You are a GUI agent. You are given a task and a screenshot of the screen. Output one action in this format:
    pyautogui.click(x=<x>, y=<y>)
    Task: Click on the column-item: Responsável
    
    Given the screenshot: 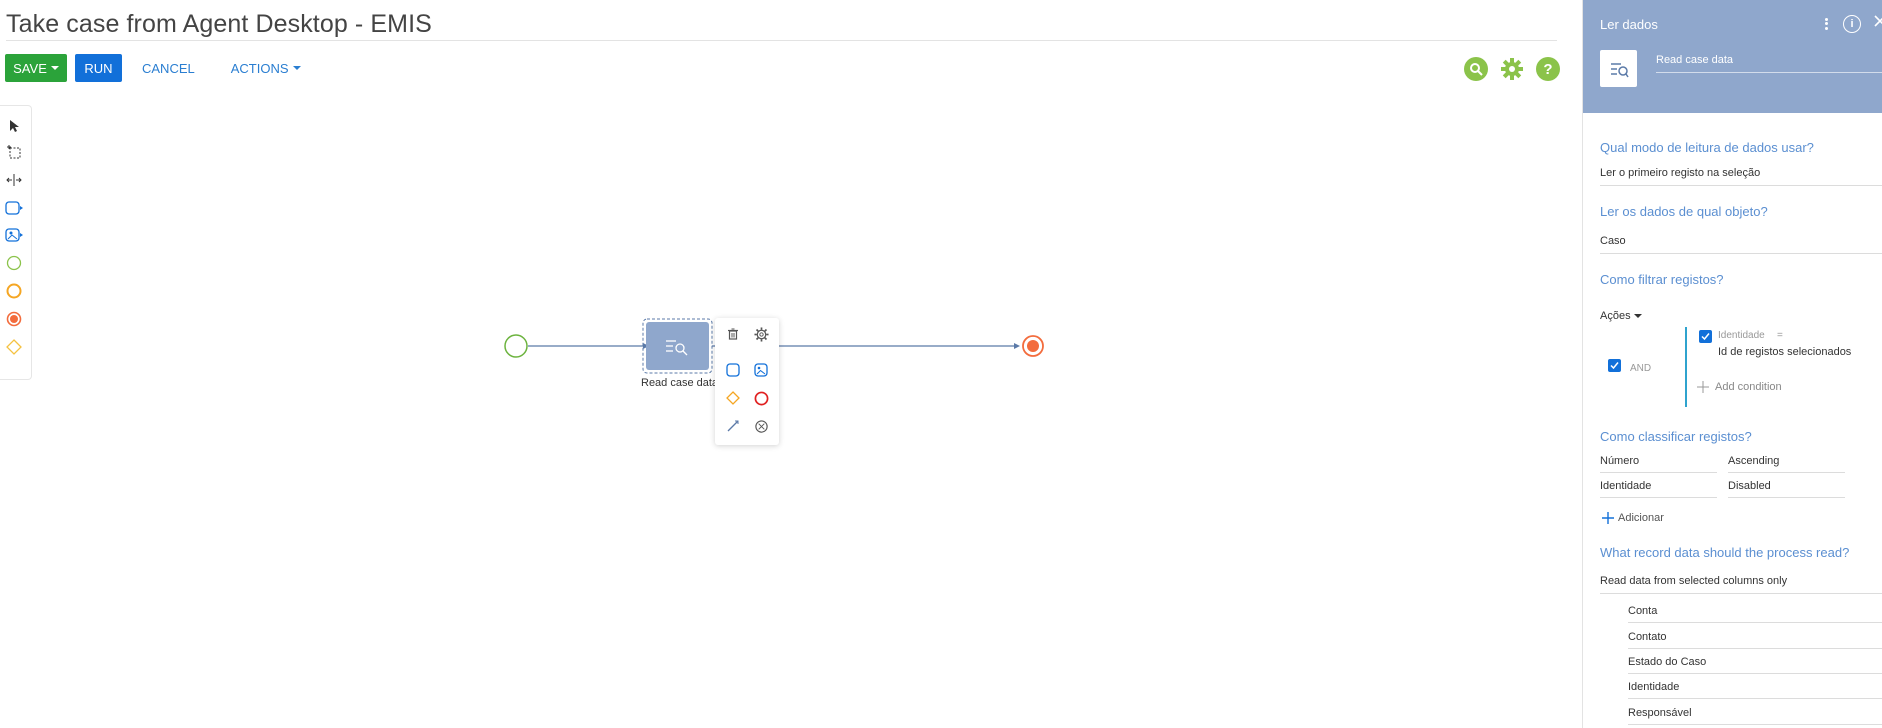 What is the action you would take?
    pyautogui.click(x=1755, y=716)
    